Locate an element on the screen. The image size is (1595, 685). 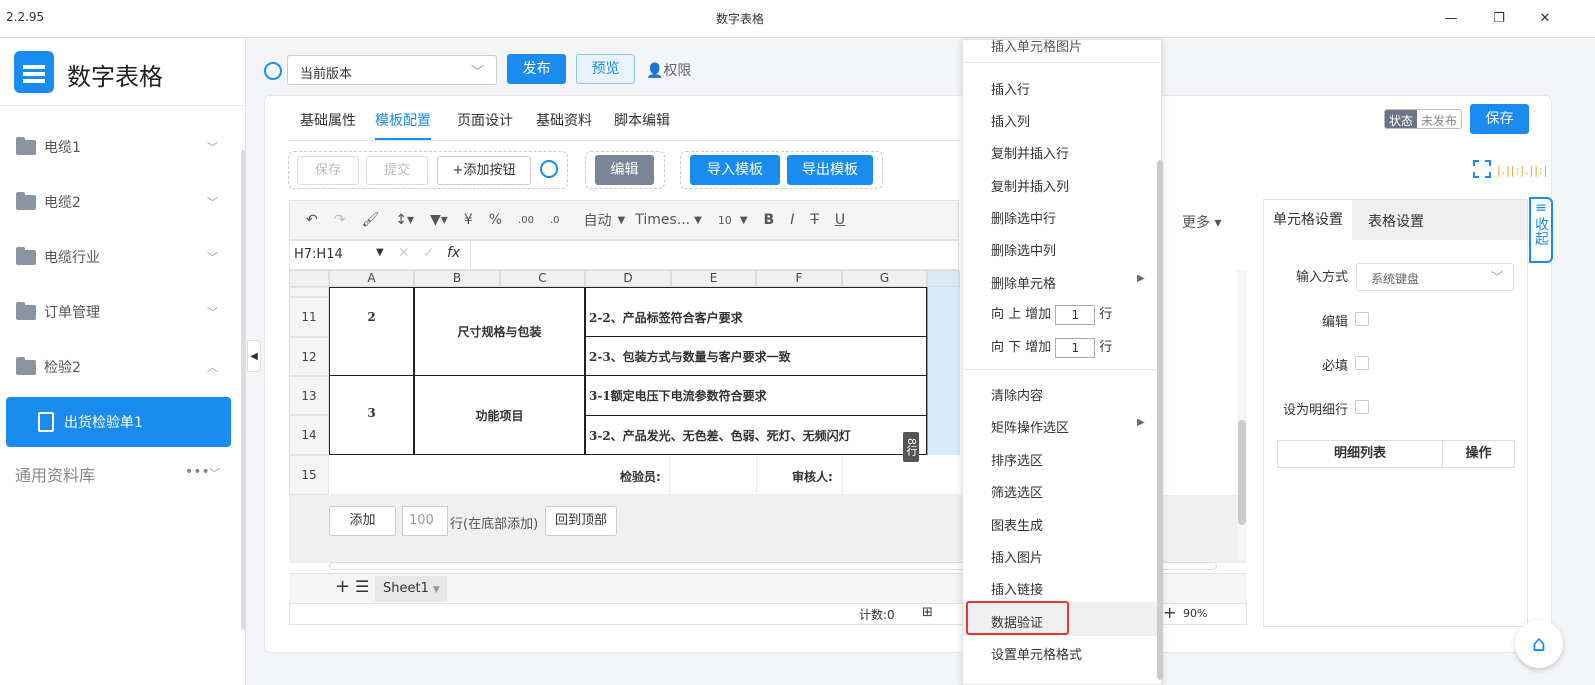
cell-d11: 2-2、产品标签符合客户要求 is located at coordinates (756, 317).